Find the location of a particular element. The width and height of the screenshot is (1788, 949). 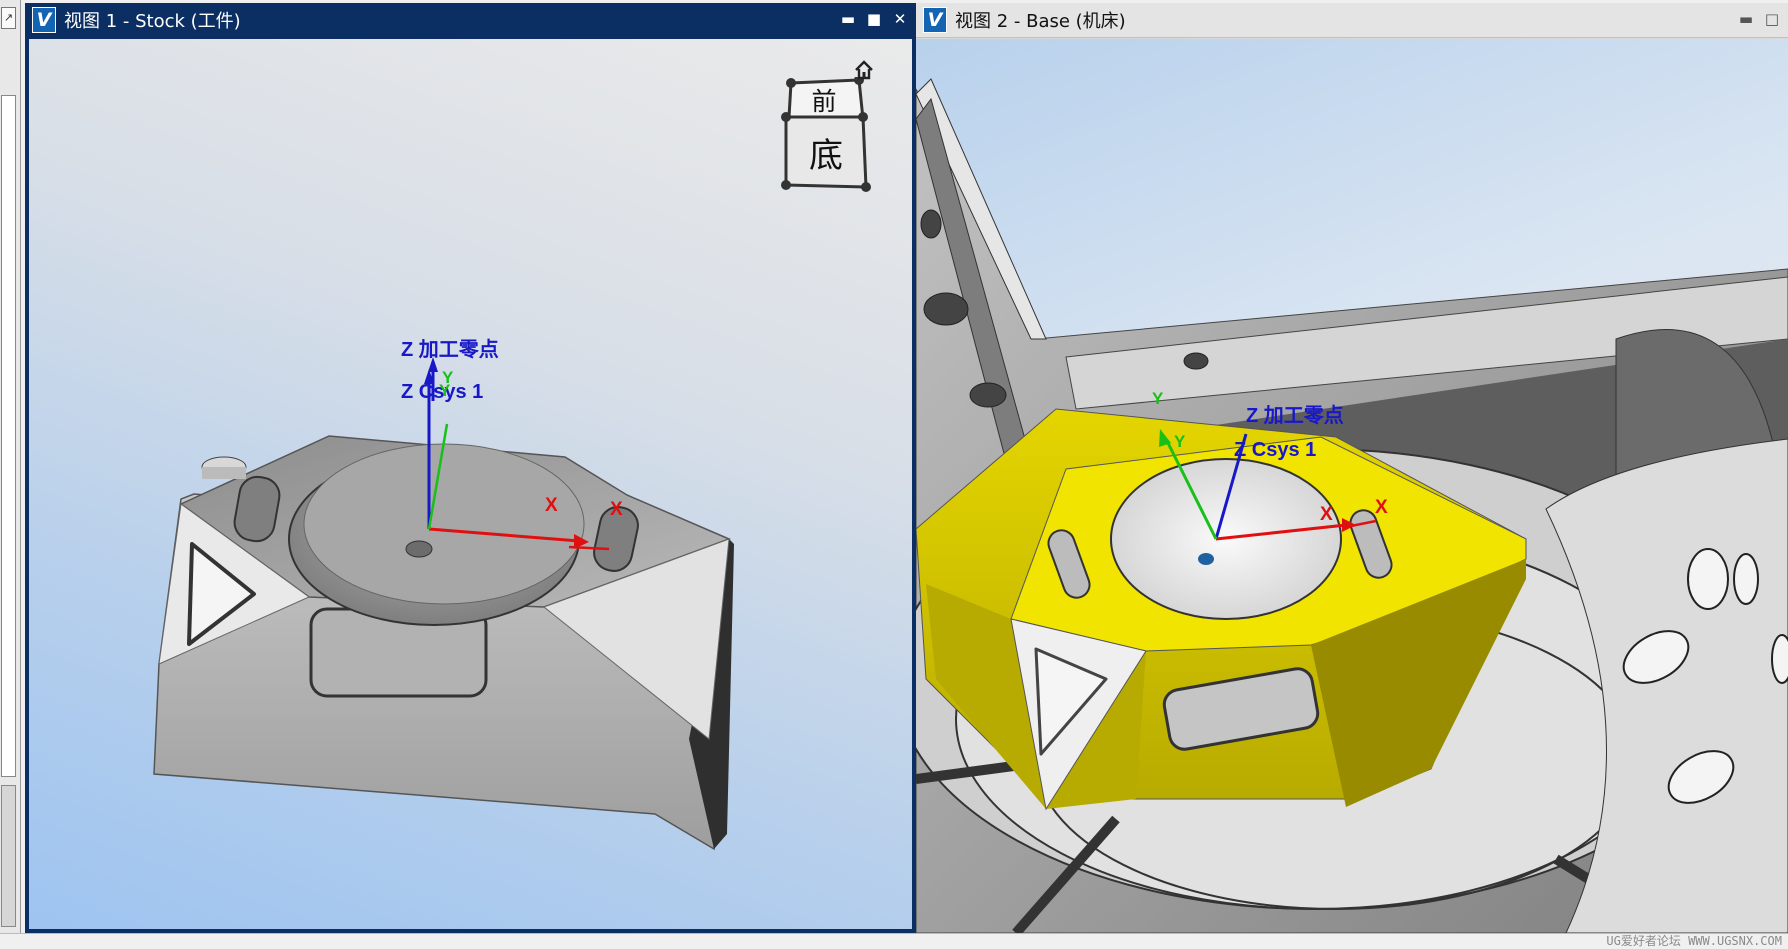

restore-icon: ↗ is located at coordinates (8, 18).